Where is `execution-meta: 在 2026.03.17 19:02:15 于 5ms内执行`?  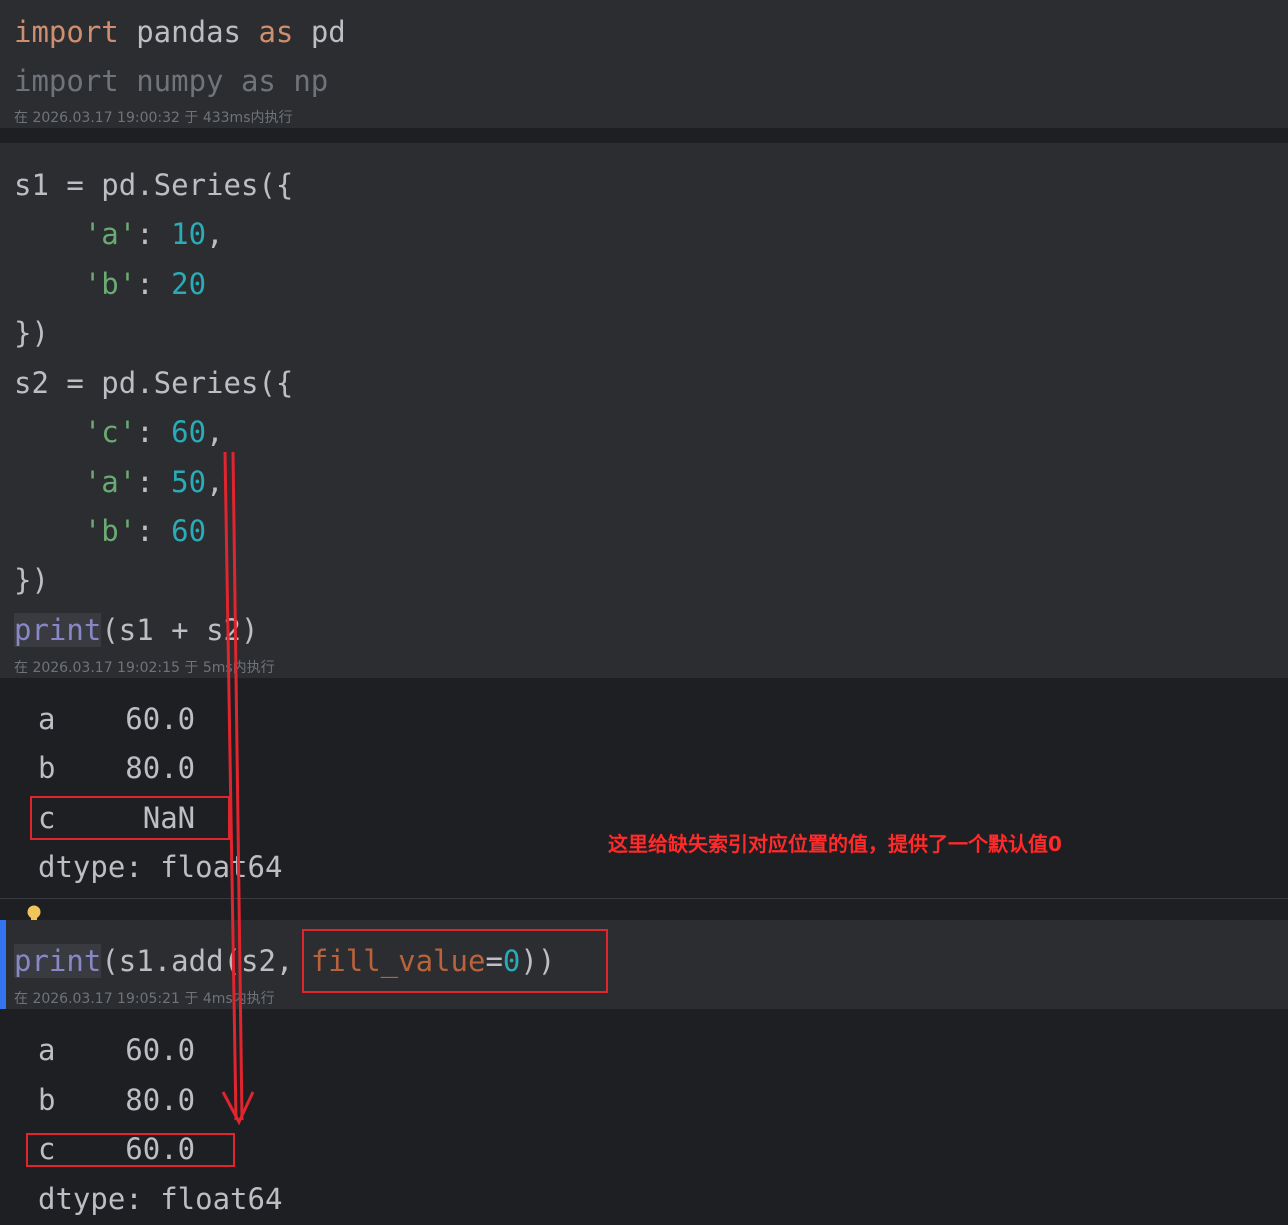 execution-meta: 在 2026.03.17 19:02:15 于 5ms内执行 is located at coordinates (144, 668).